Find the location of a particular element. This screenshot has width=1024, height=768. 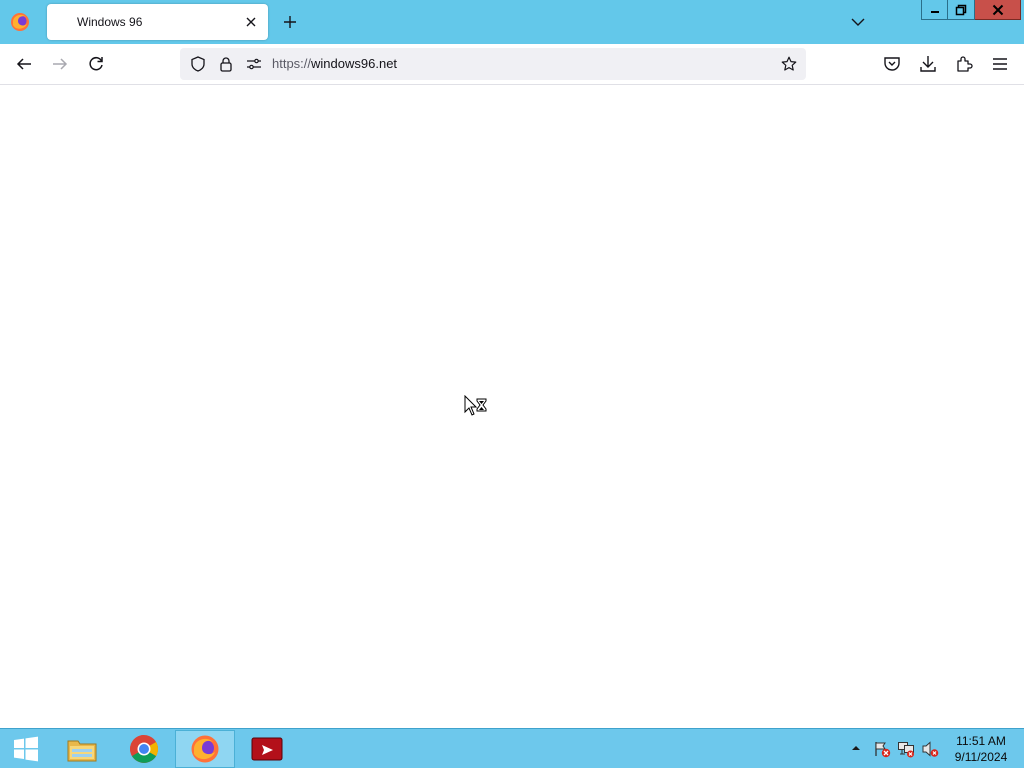

downloads-icon is located at coordinates (928, 64).